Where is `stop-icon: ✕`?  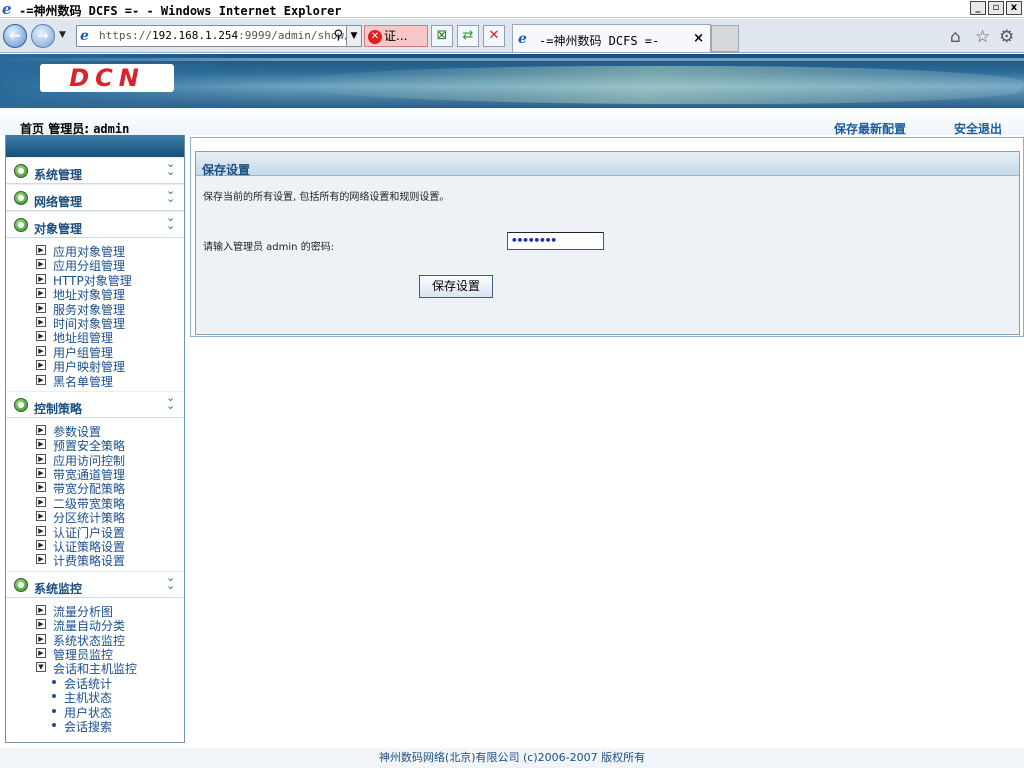
stop-icon: ✕ is located at coordinates (494, 35).